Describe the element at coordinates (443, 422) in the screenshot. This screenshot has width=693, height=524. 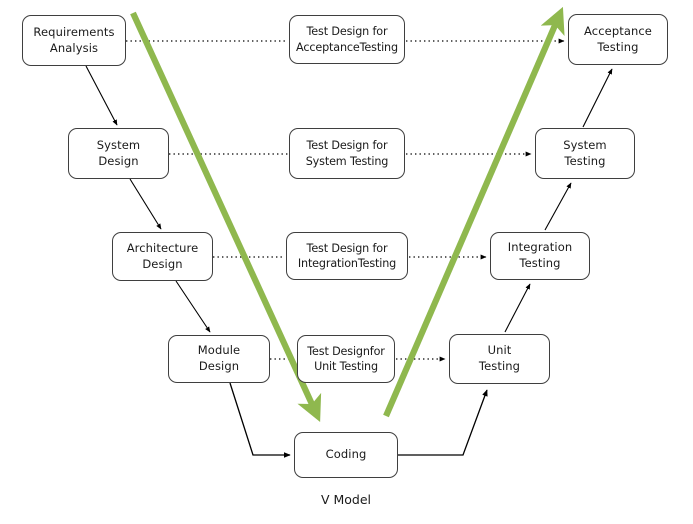
I see `solid-connector-coding-to-unit-testing` at that location.